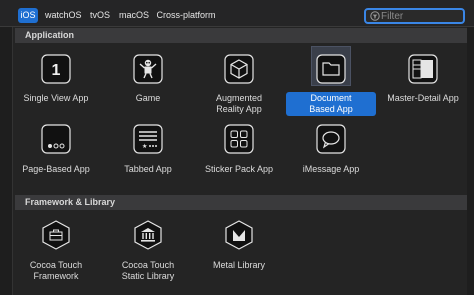 The image size is (474, 295). I want to click on tab-macos: macOS, so click(134, 15).